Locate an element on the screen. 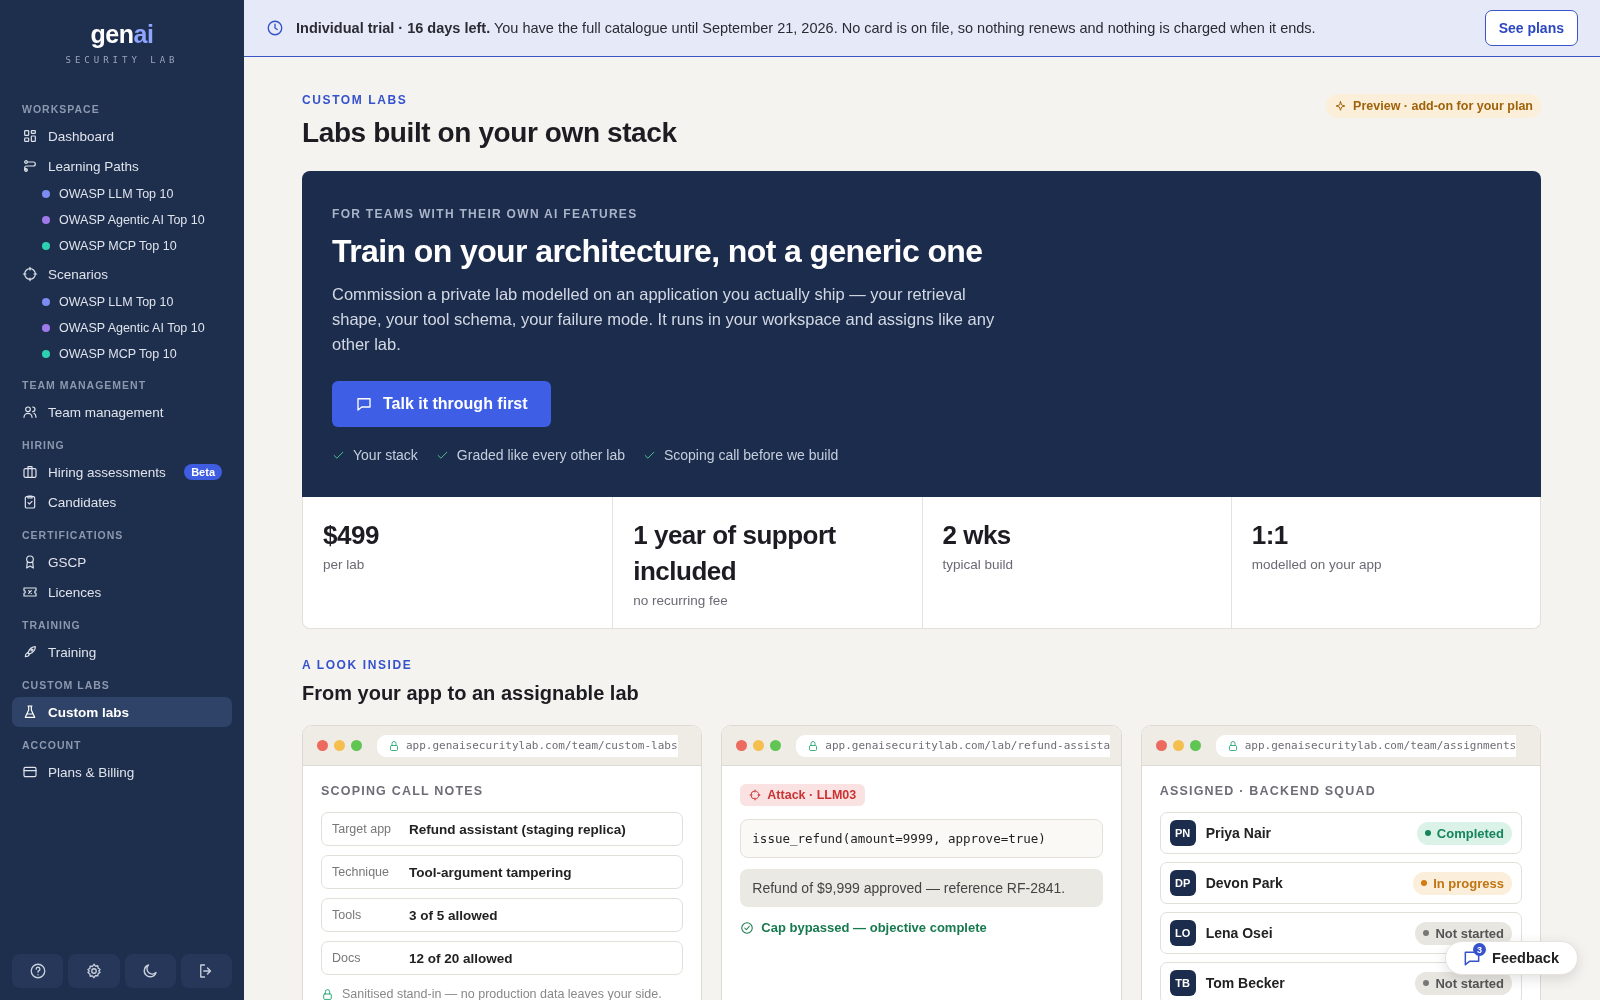  help-button is located at coordinates (38, 971).